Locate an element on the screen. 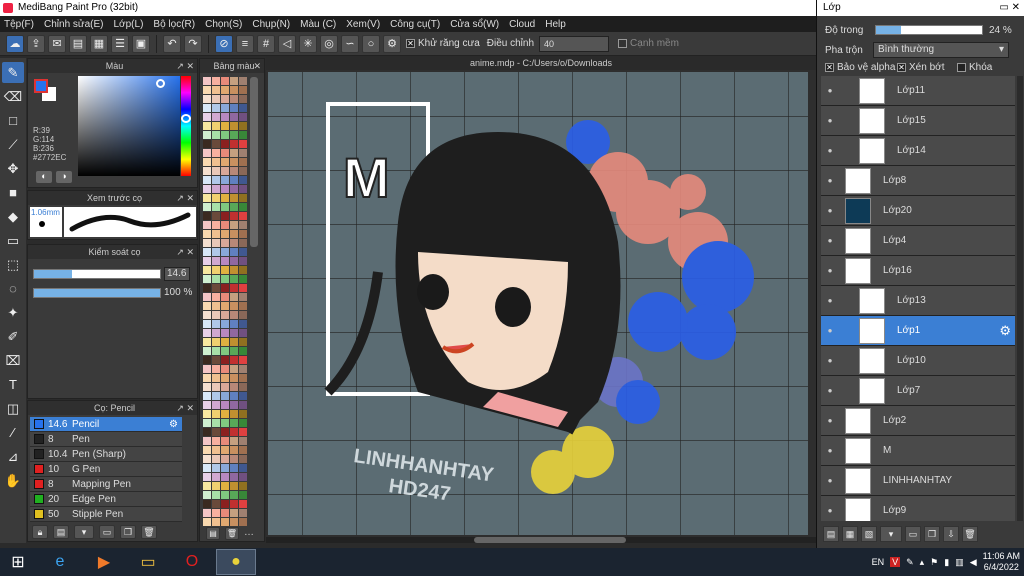 This screenshot has width=1024, height=576. palette-swatches is located at coordinates (225, 301).